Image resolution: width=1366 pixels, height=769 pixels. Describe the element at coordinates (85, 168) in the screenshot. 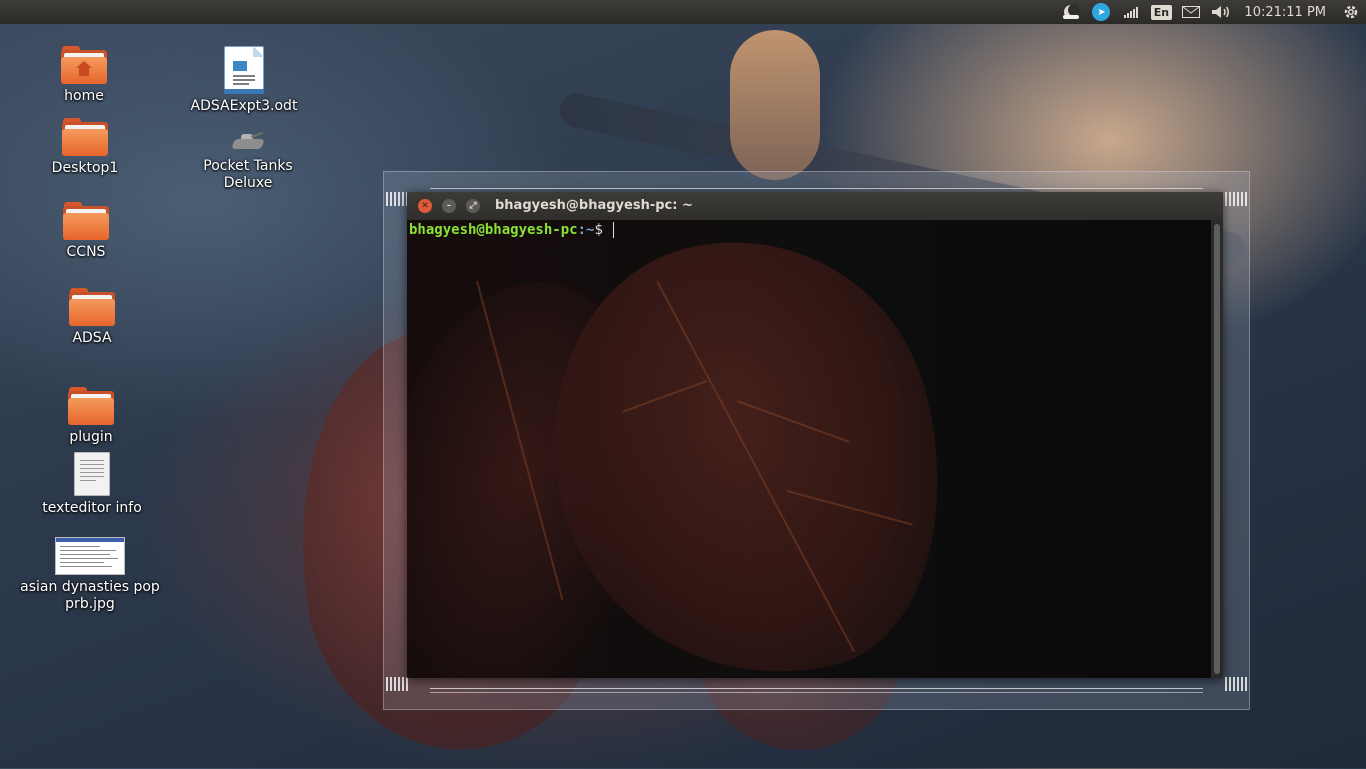

I see `desktop-icon-label: Desktop1` at that location.